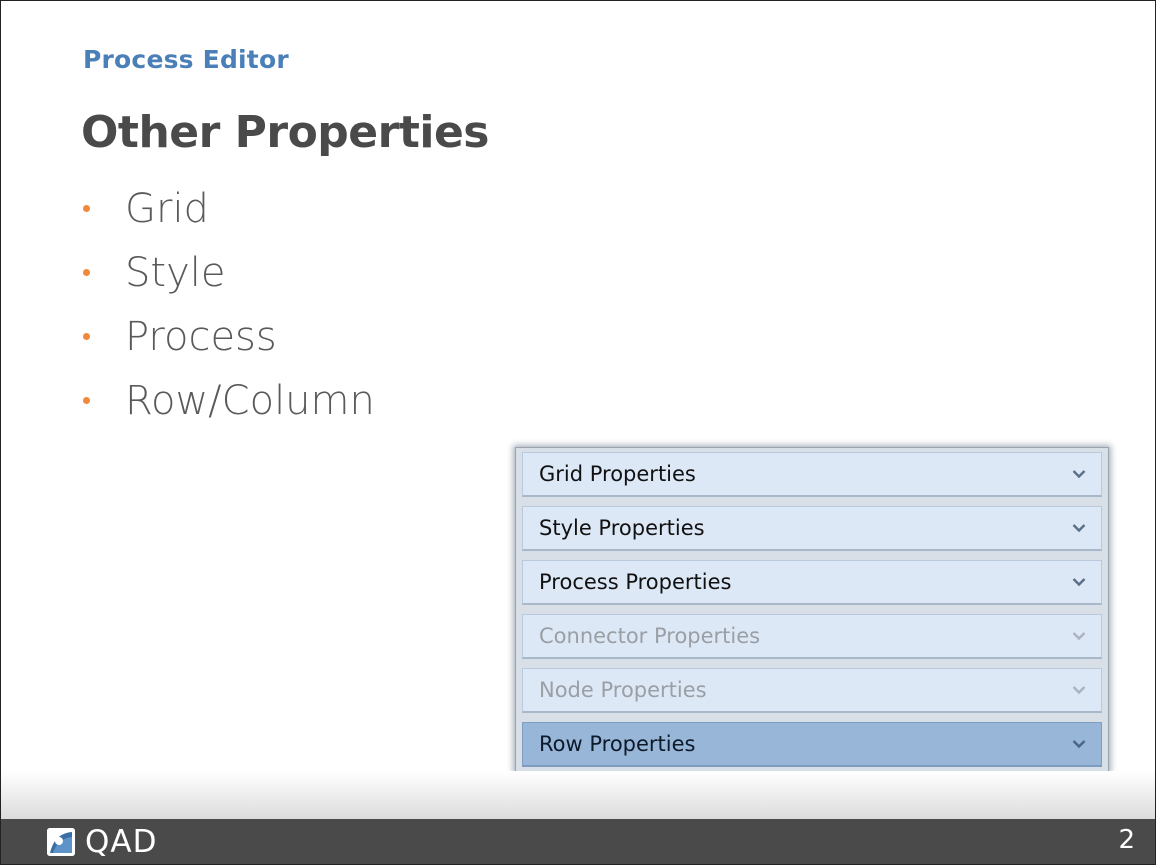 Image resolution: width=1156 pixels, height=865 pixels. What do you see at coordinates (617, 744) in the screenshot?
I see `row-properties-label: Row Properties` at bounding box center [617, 744].